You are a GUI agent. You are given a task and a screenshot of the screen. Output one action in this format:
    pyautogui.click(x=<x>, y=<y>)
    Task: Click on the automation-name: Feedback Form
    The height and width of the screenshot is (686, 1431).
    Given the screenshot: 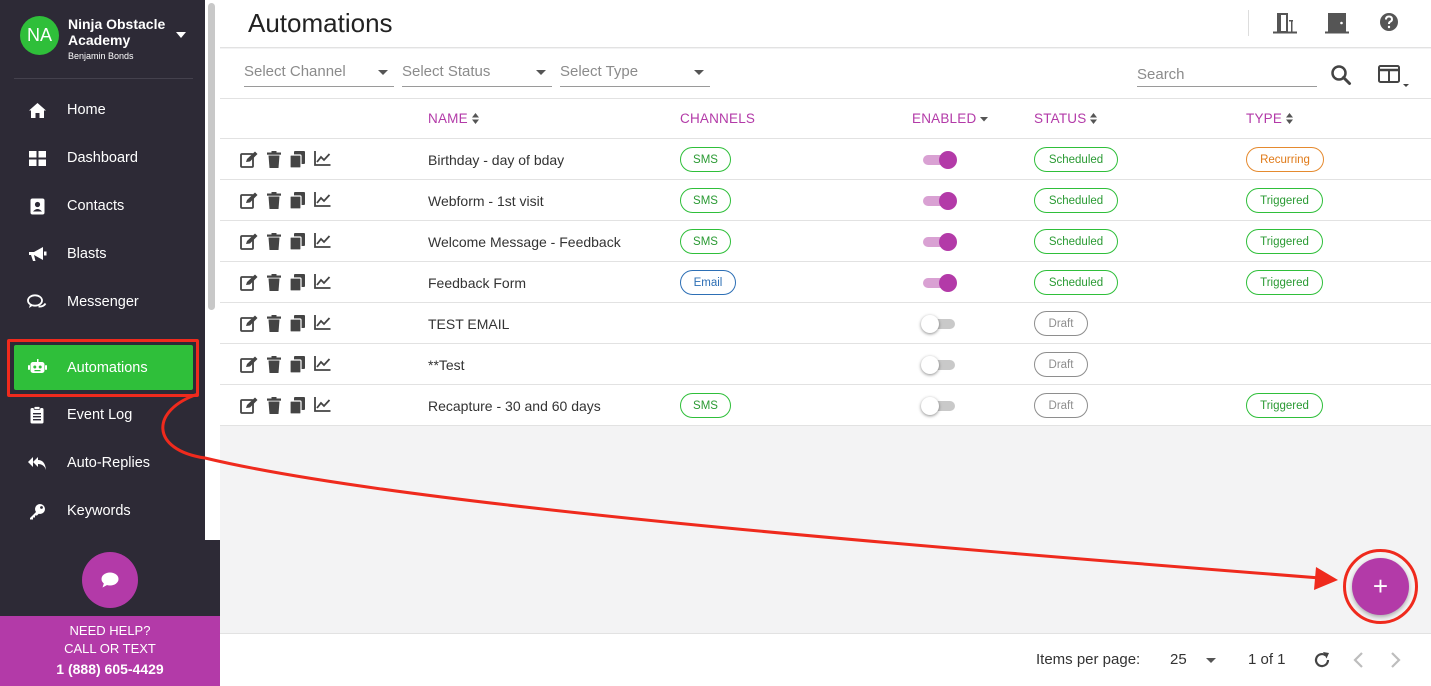 What is the action you would take?
    pyautogui.click(x=477, y=283)
    